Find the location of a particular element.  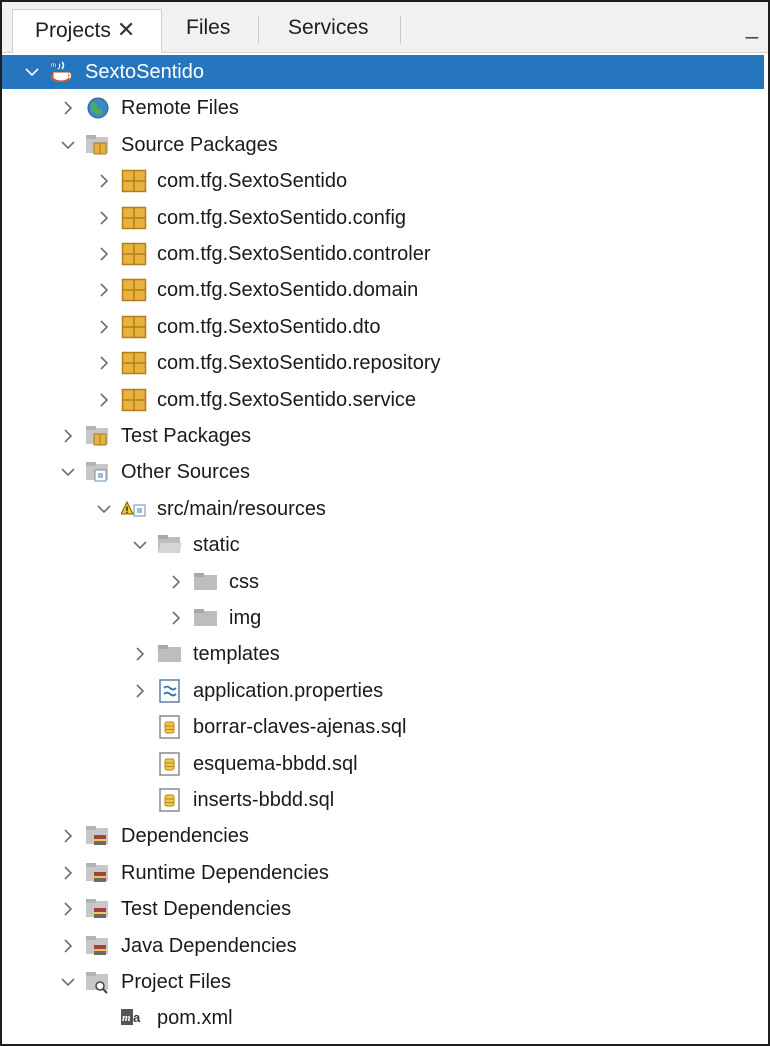

tree-item: com.tfg.SextoSentido.service is located at coordinates (385, 400).